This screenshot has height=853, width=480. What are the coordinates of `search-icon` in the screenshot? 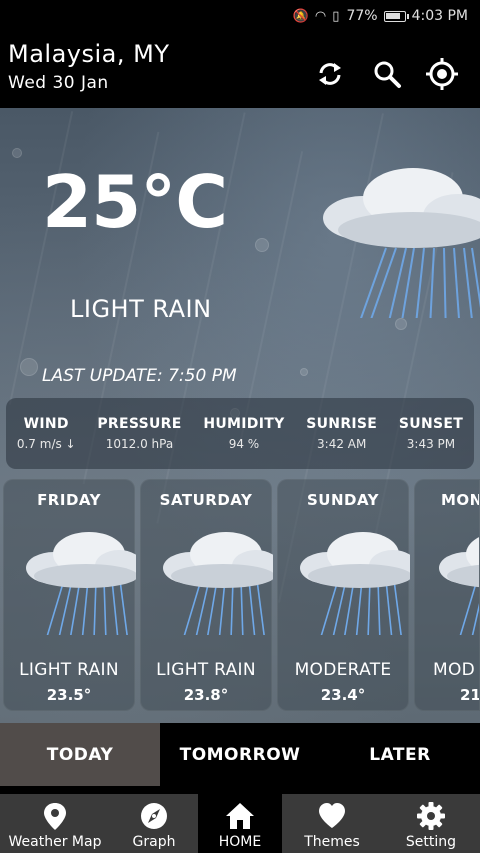 It's located at (387, 74).